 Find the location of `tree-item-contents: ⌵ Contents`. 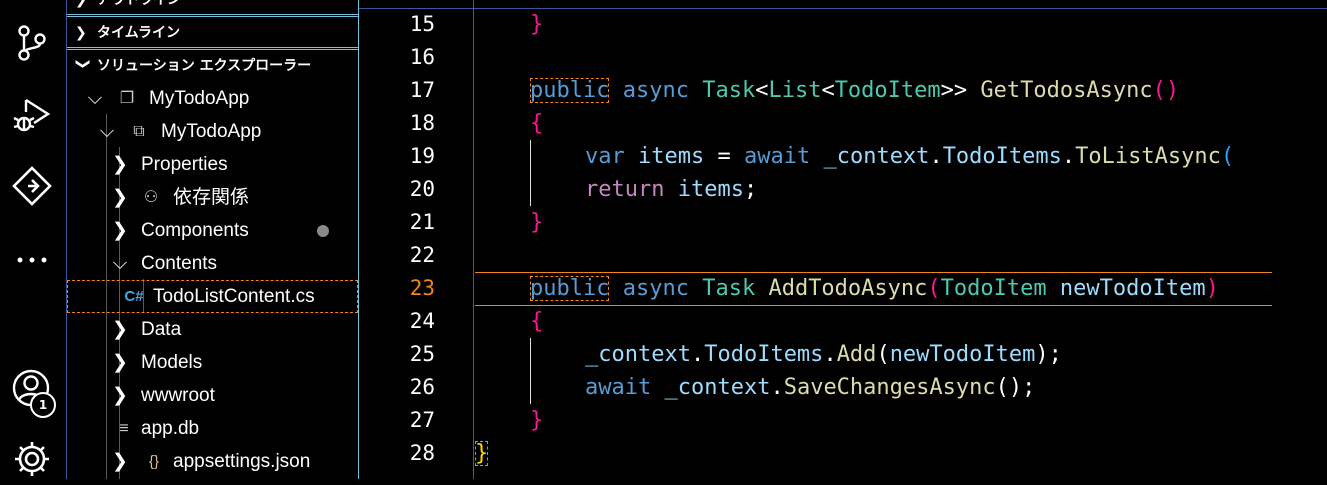

tree-item-contents: ⌵ Contents is located at coordinates (212, 263).